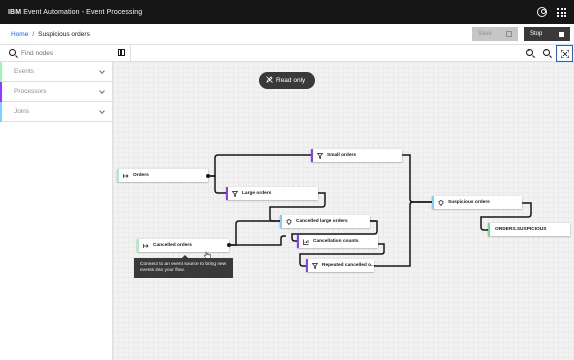 The height and width of the screenshot is (360, 574). Describe the element at coordinates (257, 240) in the screenshot. I see `edge-cancelled-counts` at that location.